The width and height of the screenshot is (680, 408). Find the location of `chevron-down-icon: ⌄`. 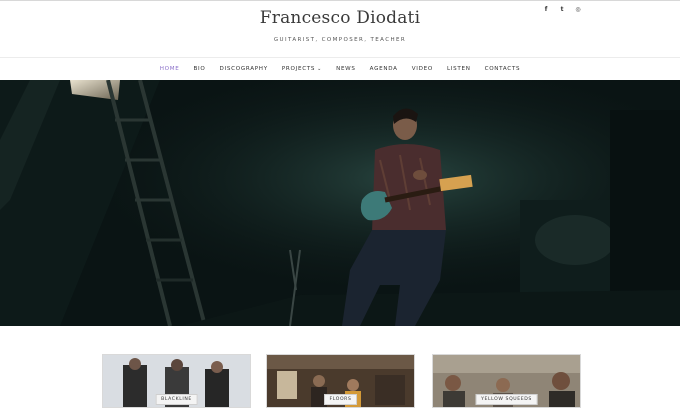

chevron-down-icon: ⌄ is located at coordinates (320, 69).